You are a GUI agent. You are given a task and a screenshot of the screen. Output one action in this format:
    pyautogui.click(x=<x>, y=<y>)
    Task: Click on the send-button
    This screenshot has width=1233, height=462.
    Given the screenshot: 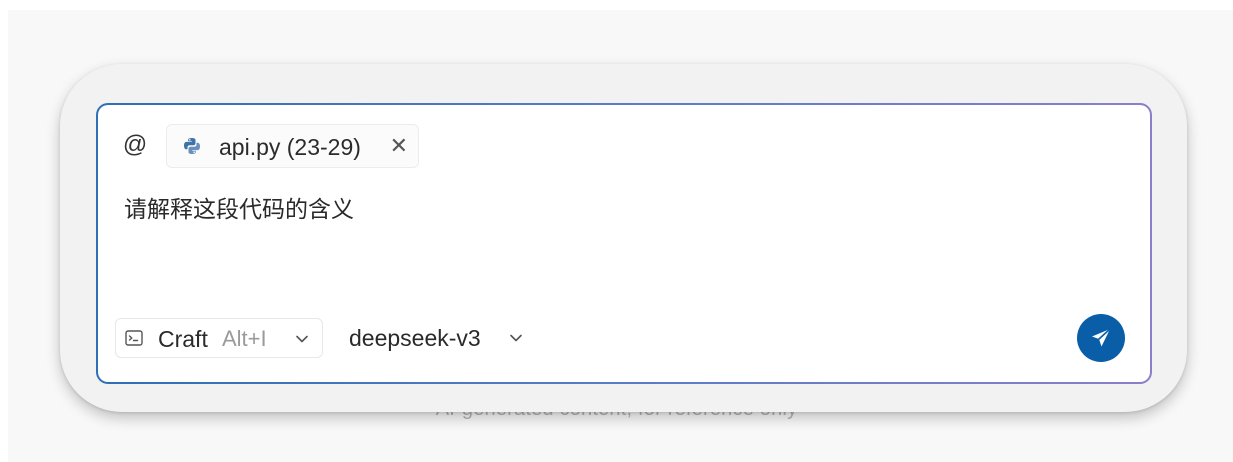 What is the action you would take?
    pyautogui.click(x=1101, y=338)
    